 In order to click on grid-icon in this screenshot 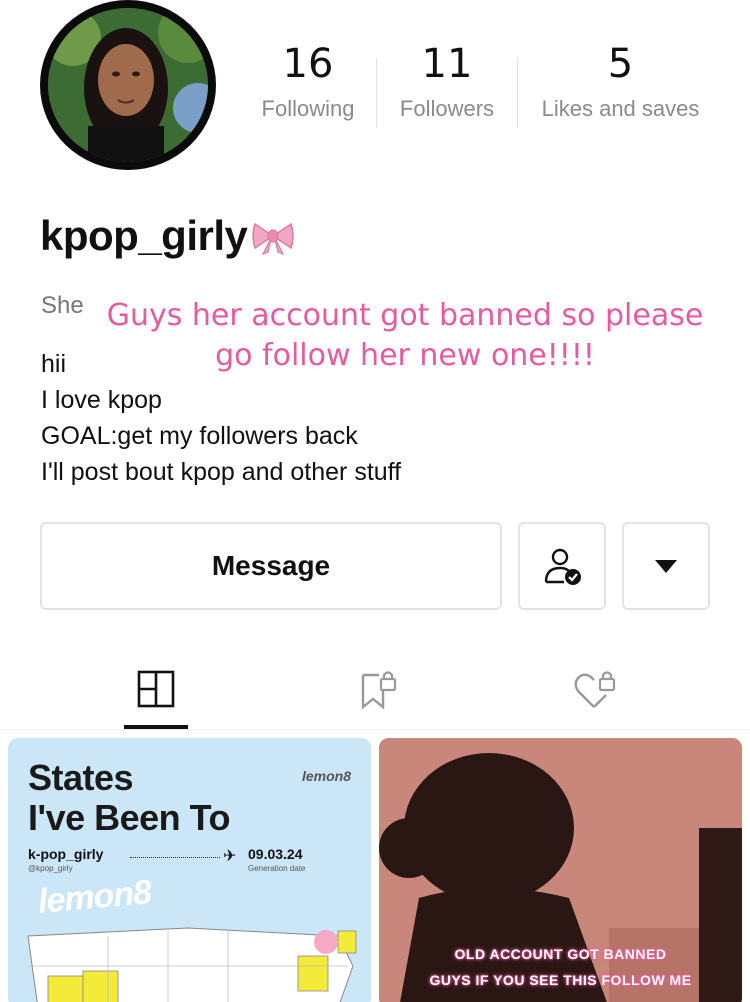, I will do `click(156, 689)`.